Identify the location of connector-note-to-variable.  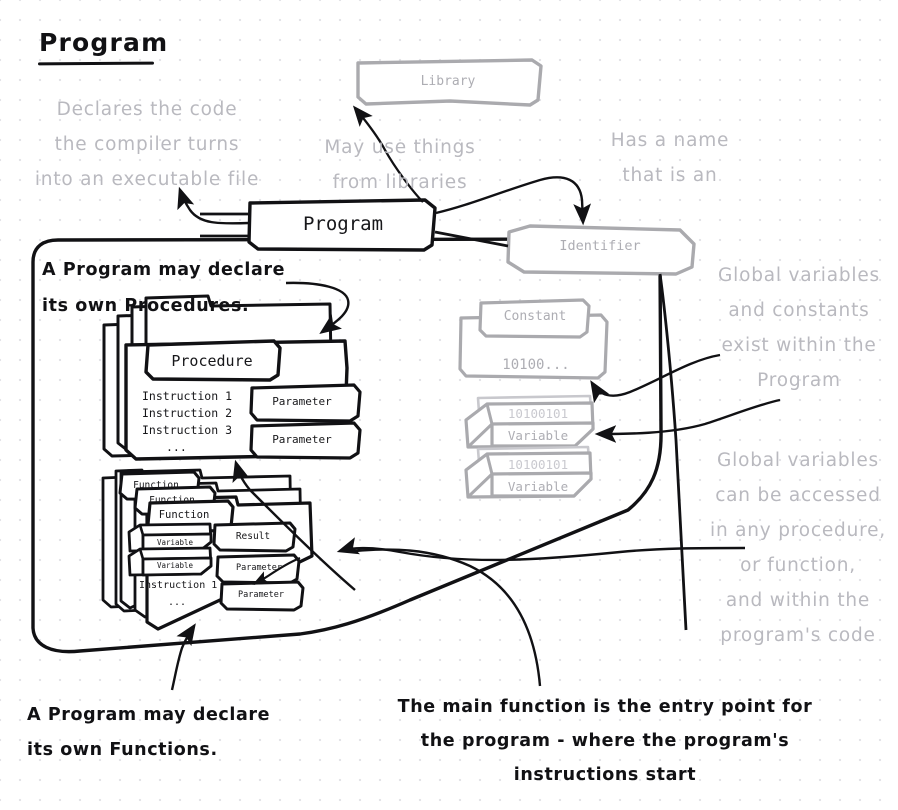
(687, 420).